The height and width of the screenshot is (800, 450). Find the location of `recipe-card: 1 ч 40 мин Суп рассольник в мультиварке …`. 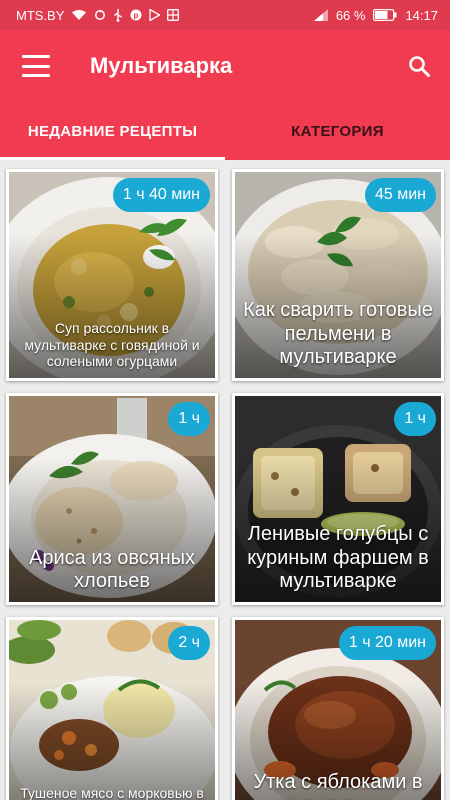

recipe-card: 1 ч 40 мин Суп рассольник в мультиварке … is located at coordinates (112, 275).